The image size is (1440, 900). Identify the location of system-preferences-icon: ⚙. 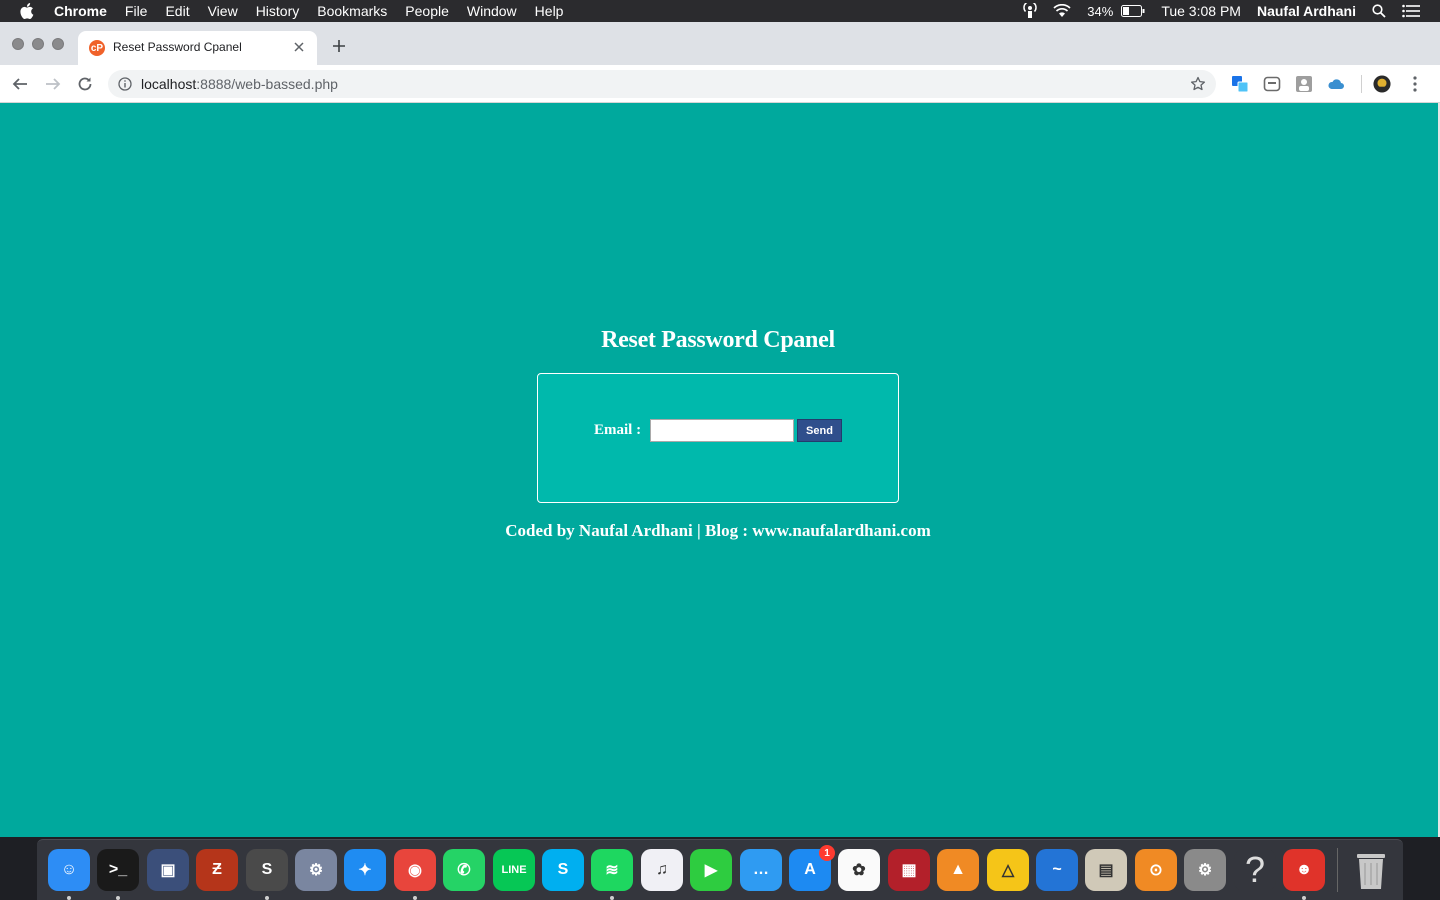
(1205, 870).